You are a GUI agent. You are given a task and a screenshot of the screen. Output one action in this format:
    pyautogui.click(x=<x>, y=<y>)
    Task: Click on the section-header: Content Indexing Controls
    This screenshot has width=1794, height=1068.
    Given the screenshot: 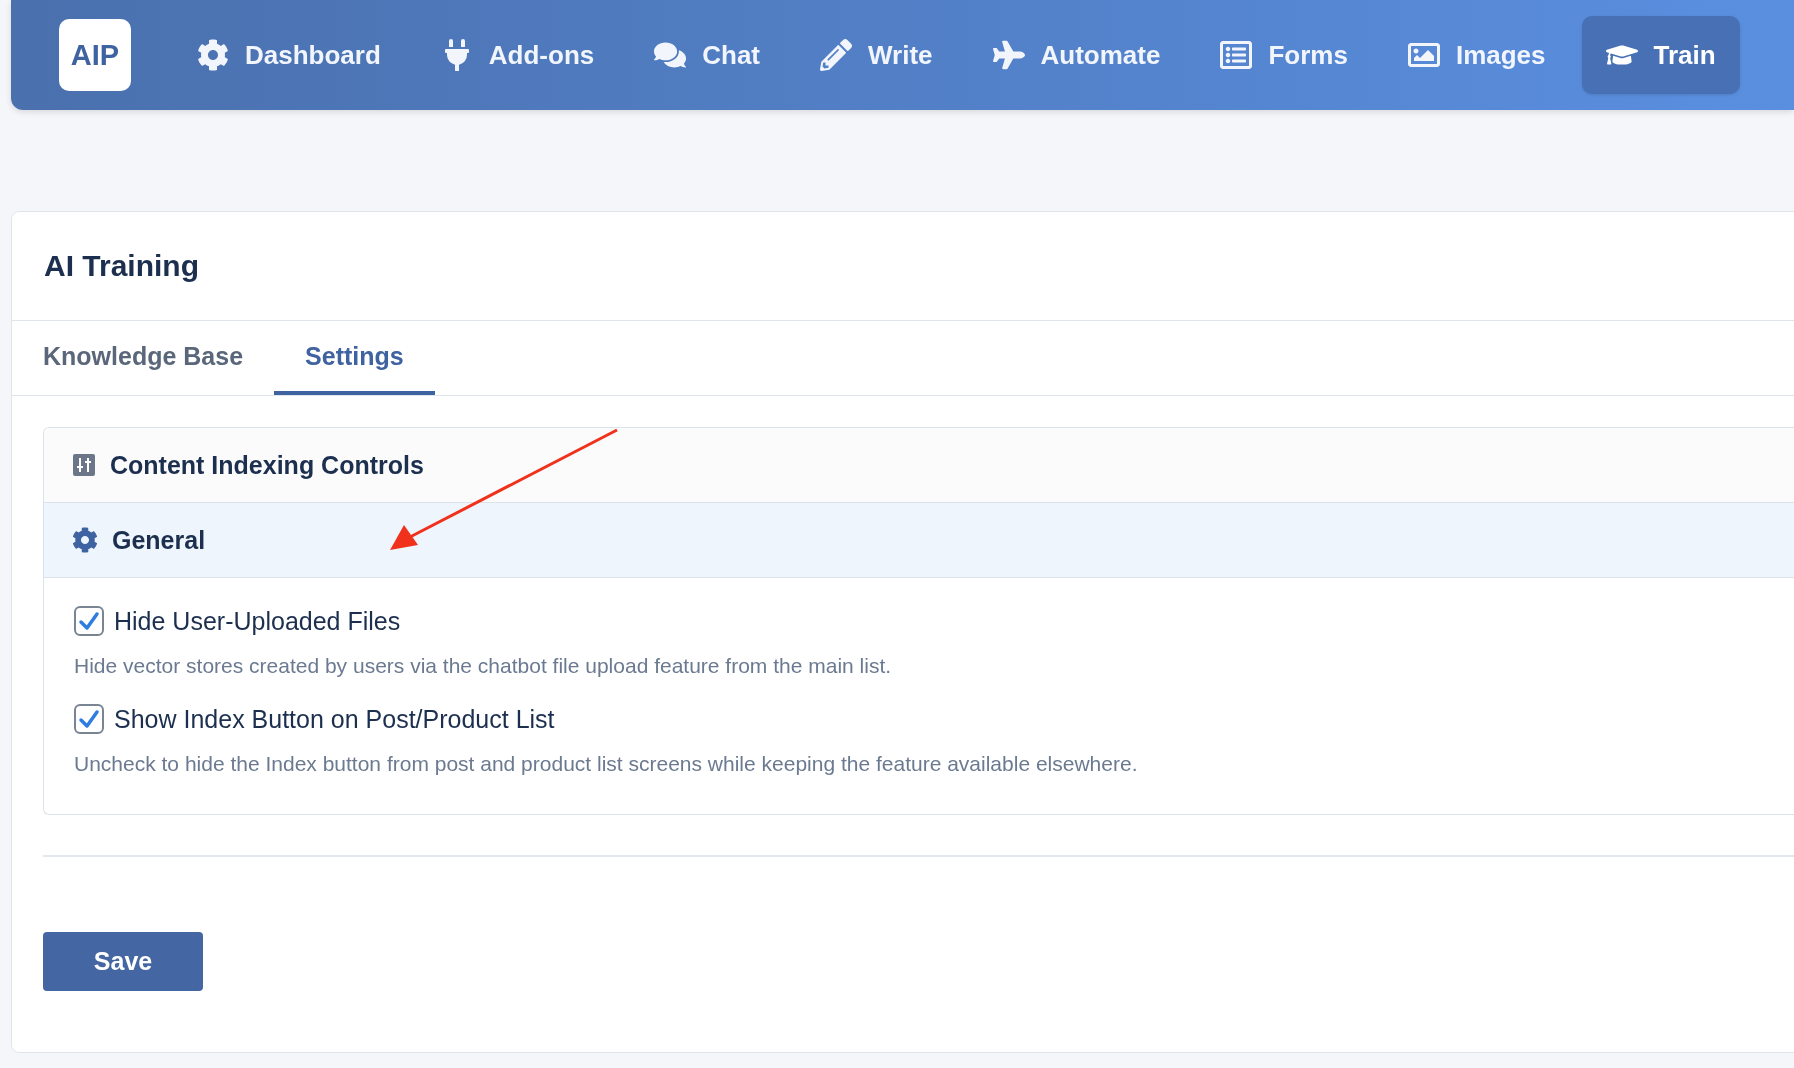 What is the action you would take?
    pyautogui.click(x=919, y=465)
    